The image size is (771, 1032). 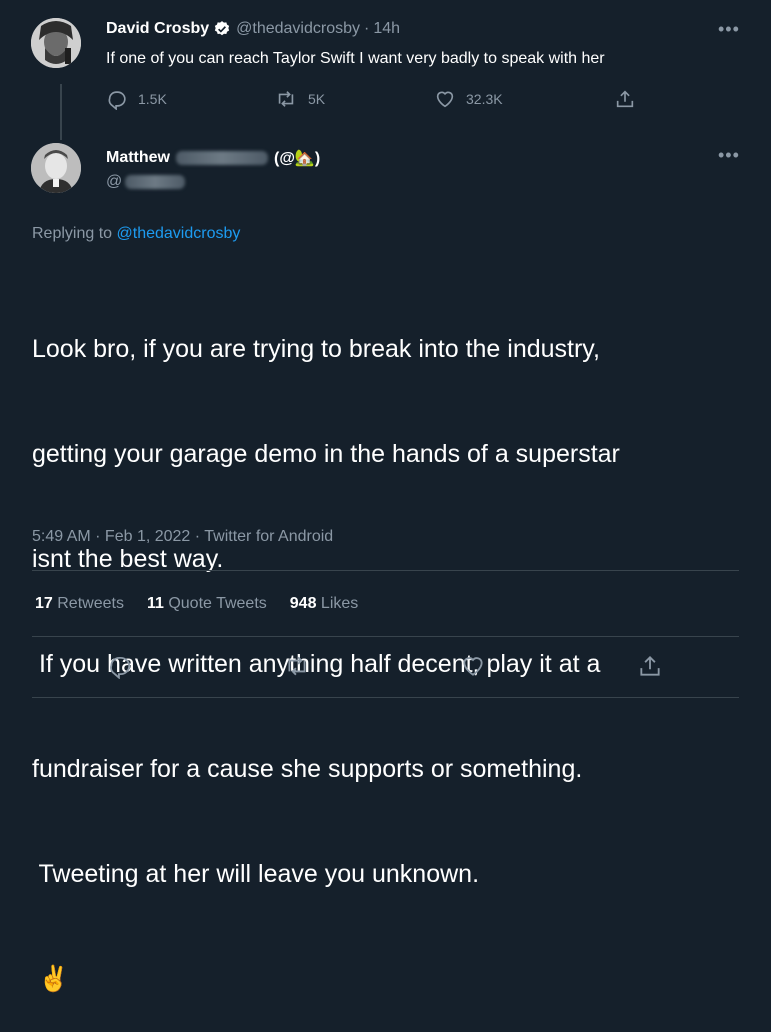 I want to click on tweet1-like-count: 32.3K, so click(x=484, y=99).